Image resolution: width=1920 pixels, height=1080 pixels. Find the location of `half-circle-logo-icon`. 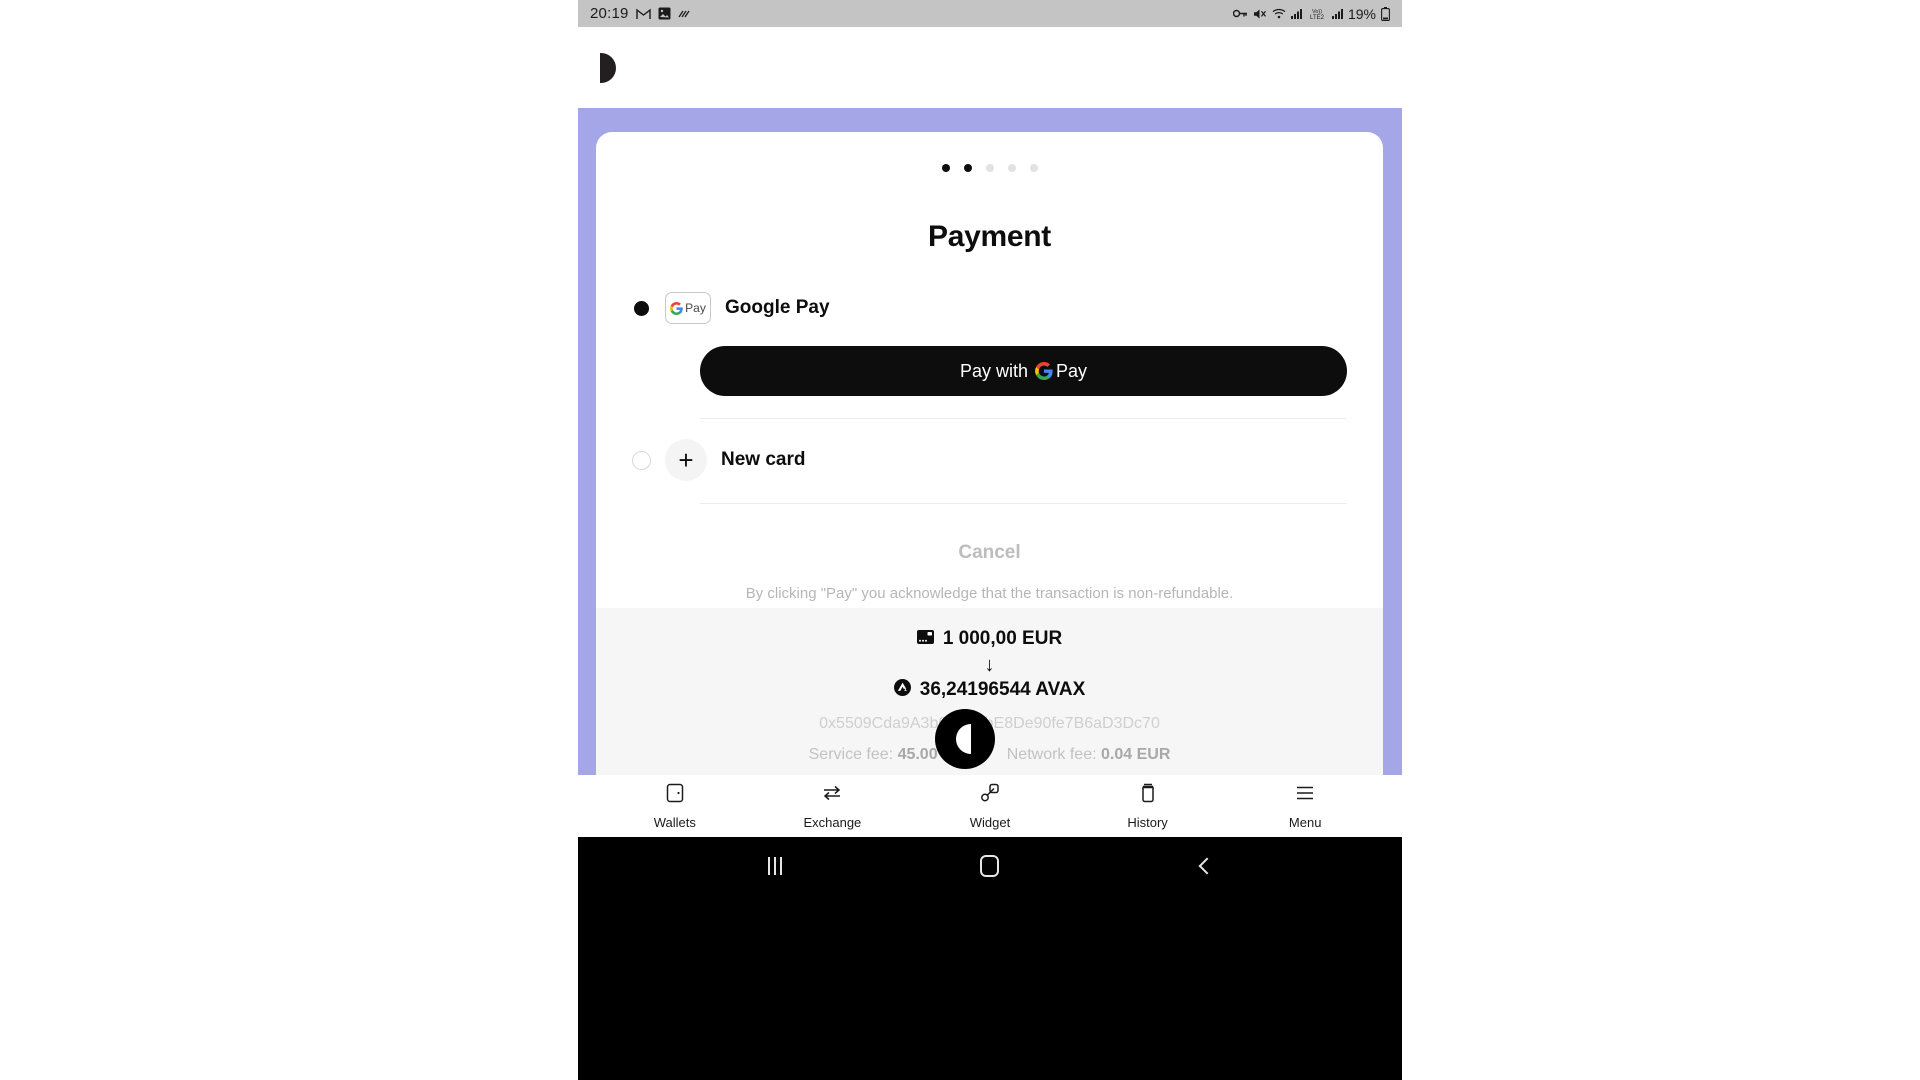

half-circle-logo-icon is located at coordinates (608, 67).